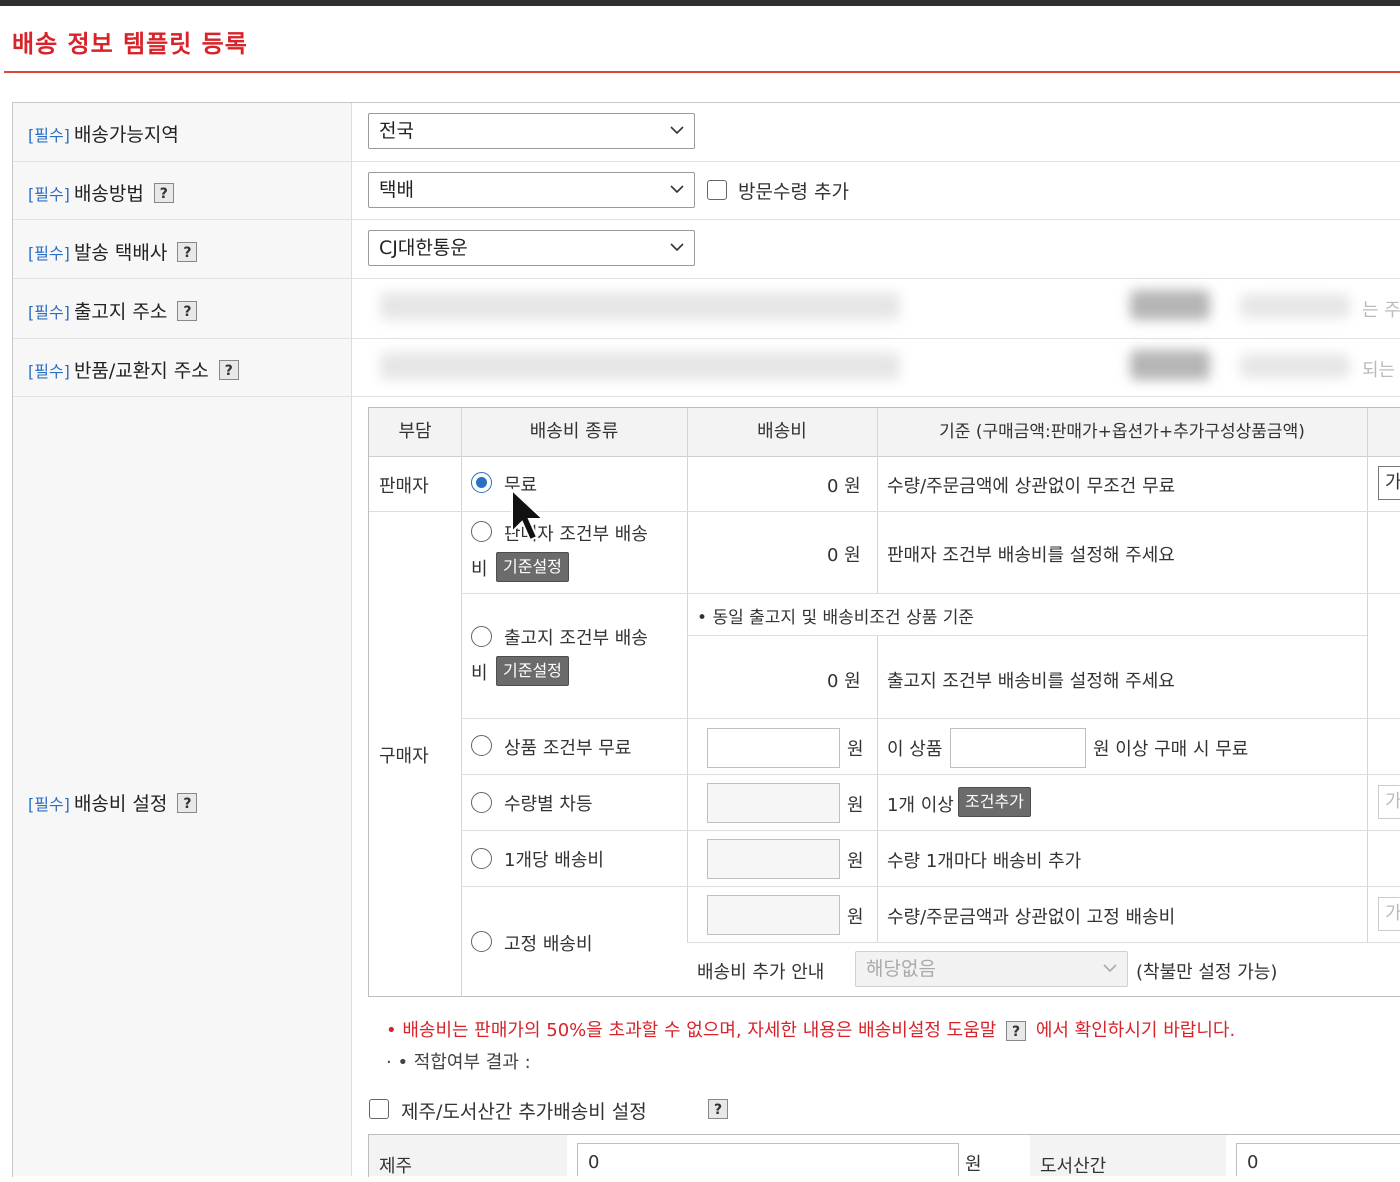 The width and height of the screenshot is (1400, 1182). What do you see at coordinates (1031, 681) in the screenshot?
I see `fee-origin-cond-criteria: 출고지 조건부 배송비를 설정해 주세요` at bounding box center [1031, 681].